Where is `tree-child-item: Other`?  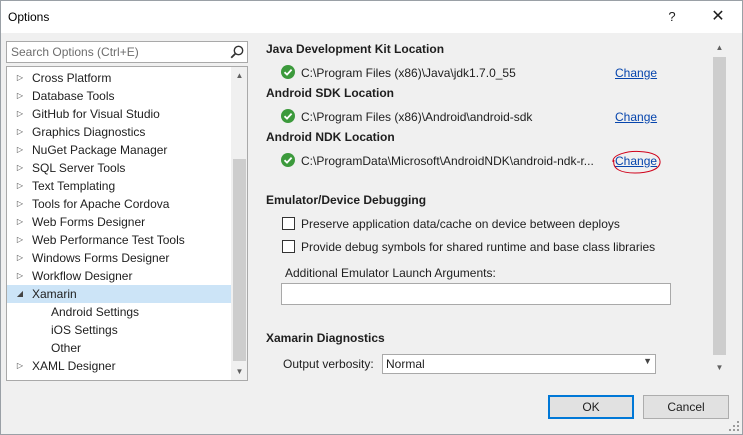
tree-child-item: Other is located at coordinates (119, 348).